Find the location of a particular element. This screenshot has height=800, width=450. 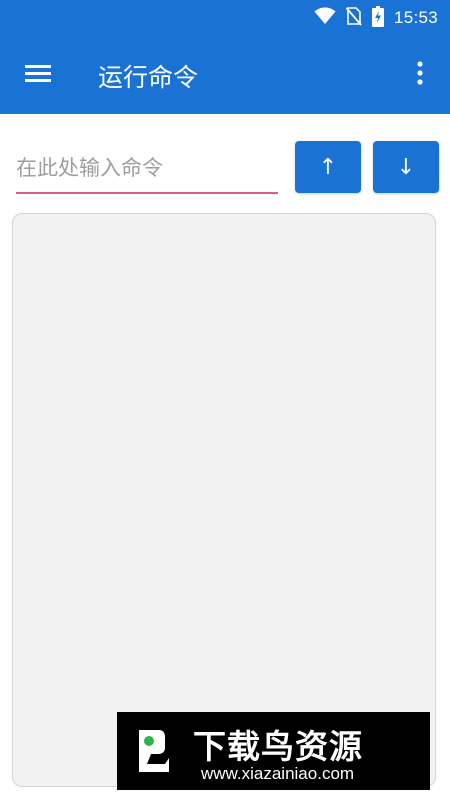

page-title: 运行命令 is located at coordinates (148, 77).